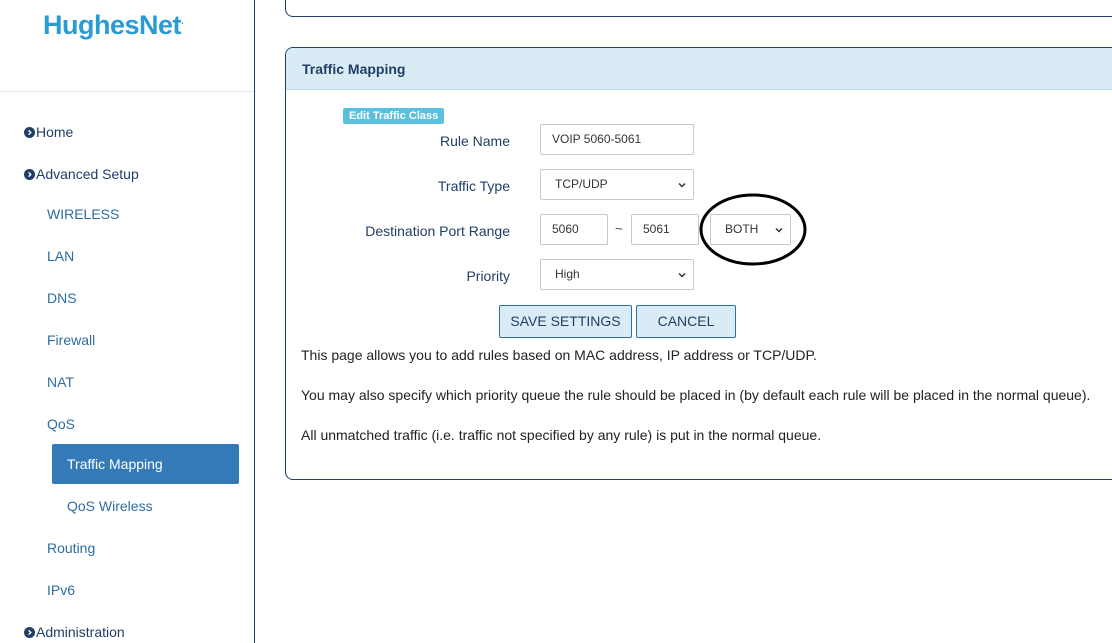 Image resolution: width=1112 pixels, height=643 pixels. Describe the element at coordinates (62, 298) in the screenshot. I see `sidebar-item-dns: DNS` at that location.